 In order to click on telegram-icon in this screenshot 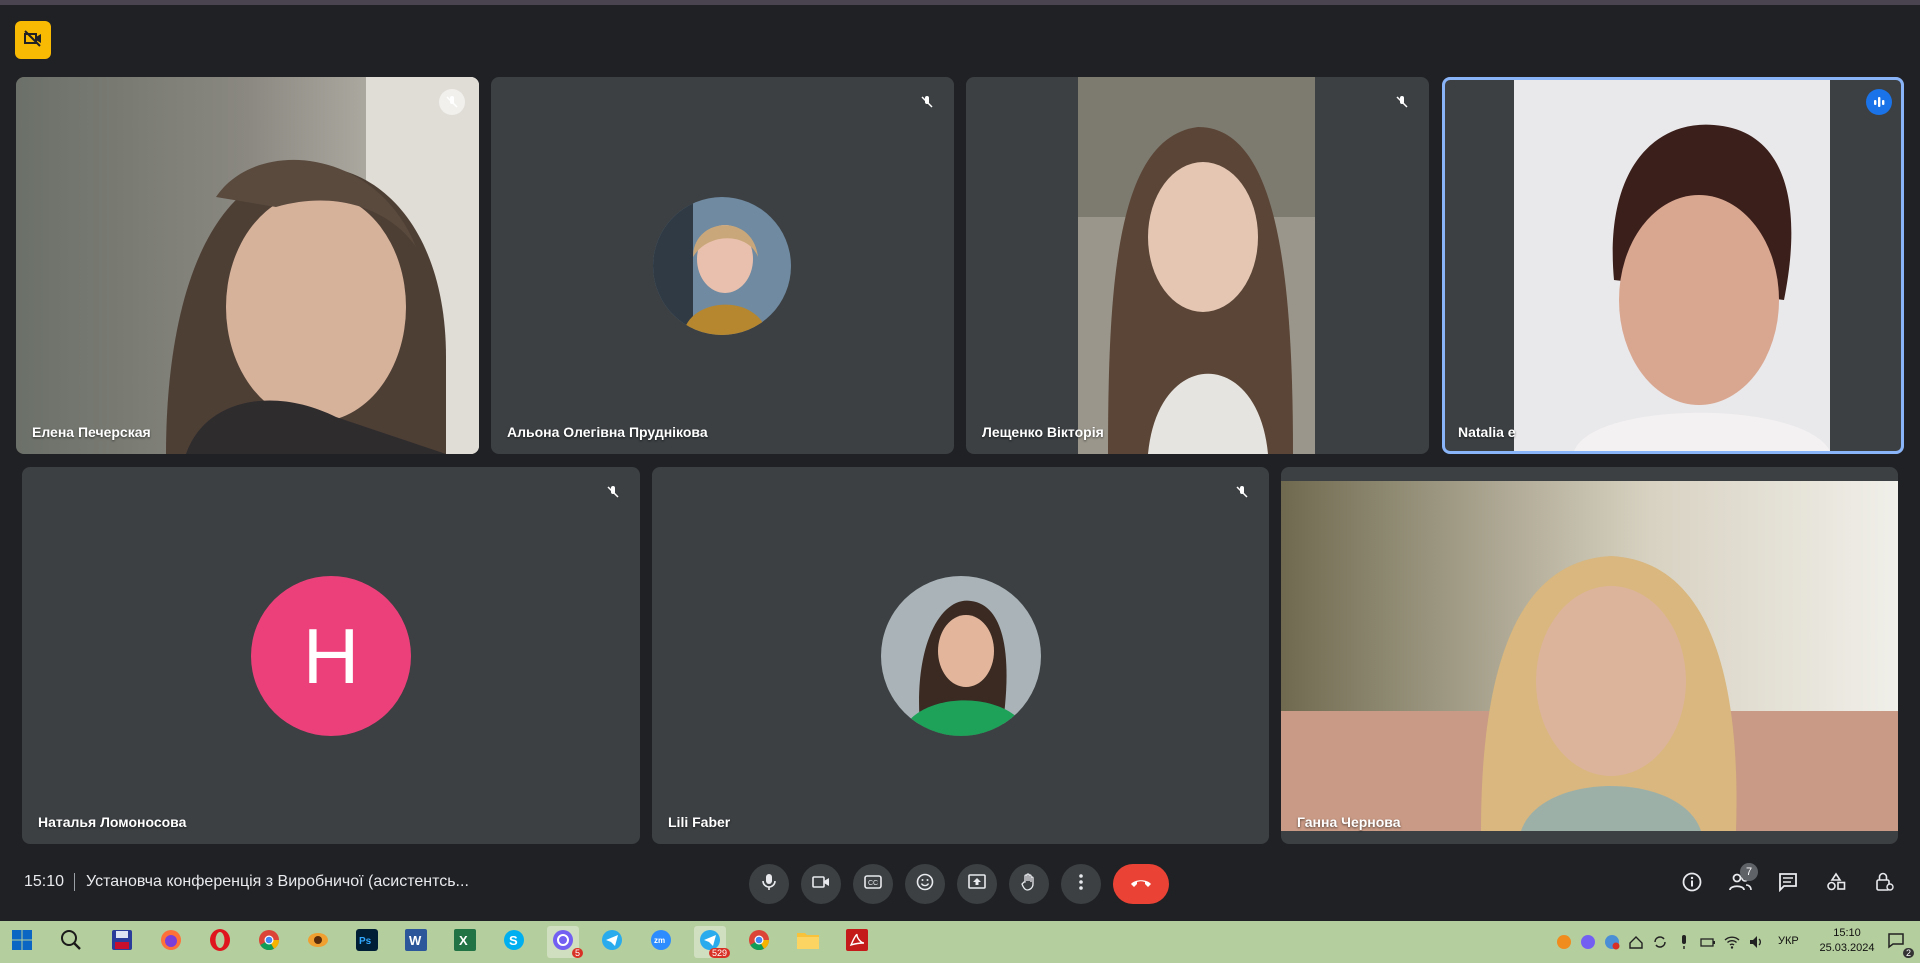, I will do `click(612, 942)`.